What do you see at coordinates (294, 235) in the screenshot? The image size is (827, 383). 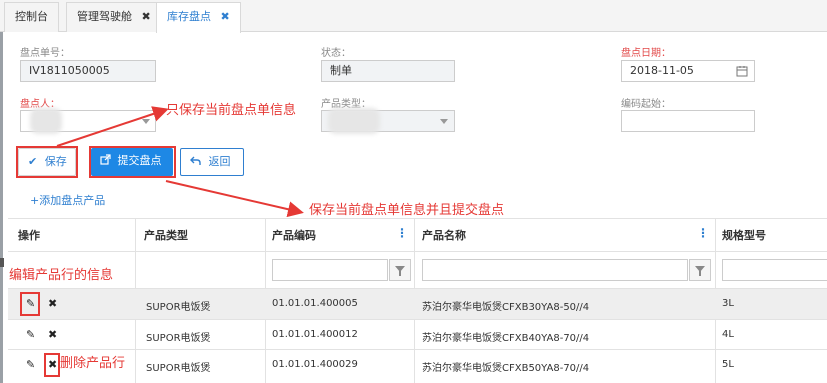 I see `column-header-product-code: 产品编码` at bounding box center [294, 235].